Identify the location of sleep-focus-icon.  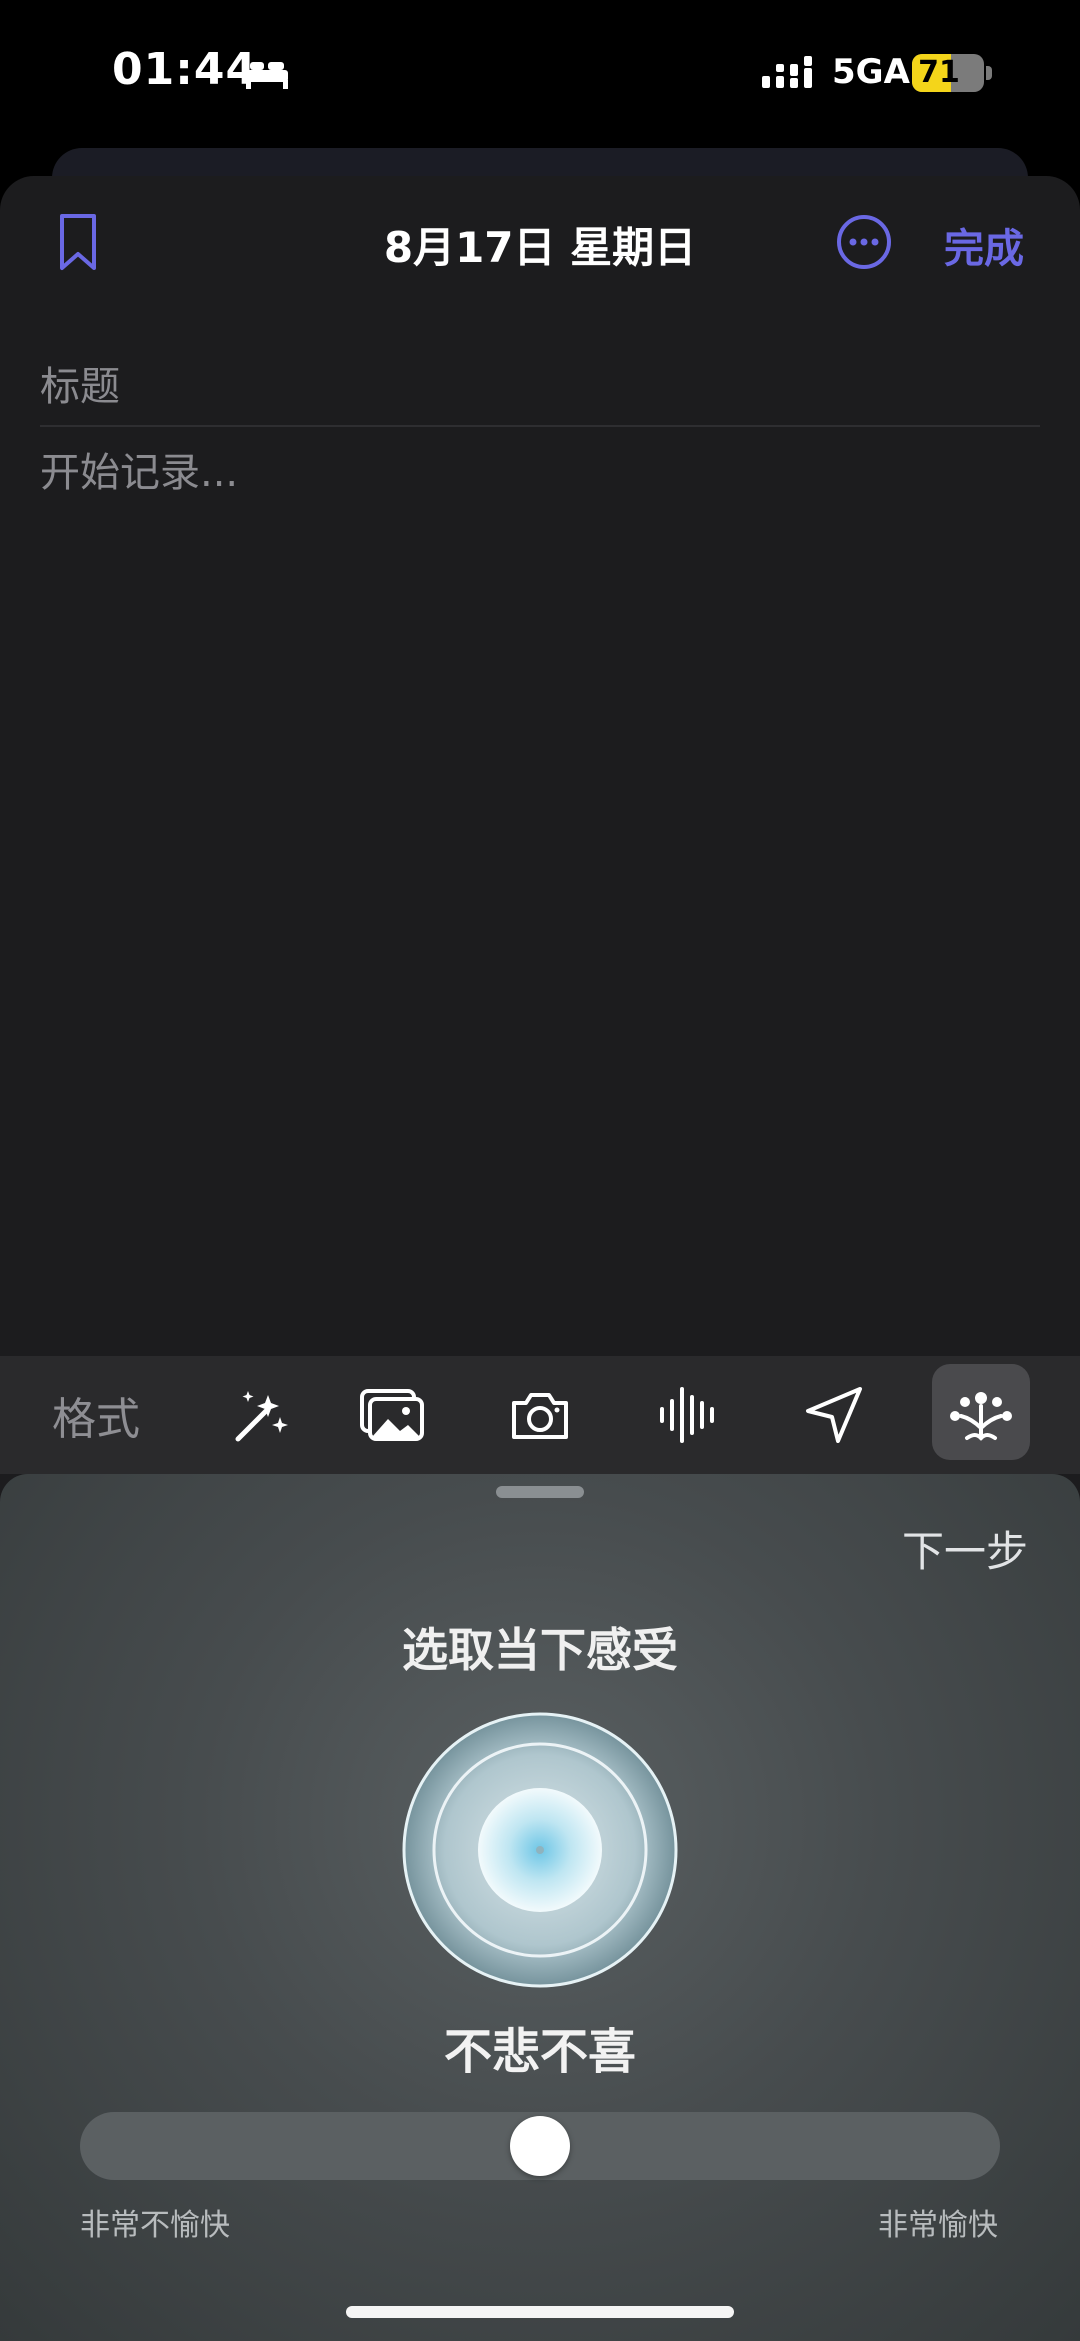
(267, 75).